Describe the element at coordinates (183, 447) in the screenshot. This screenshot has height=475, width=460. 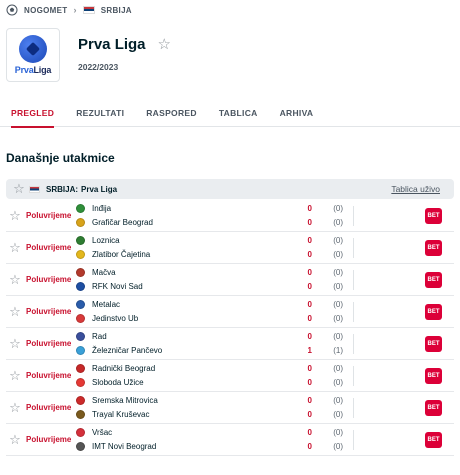
I see `away-team: IMT Novi Beograd` at that location.